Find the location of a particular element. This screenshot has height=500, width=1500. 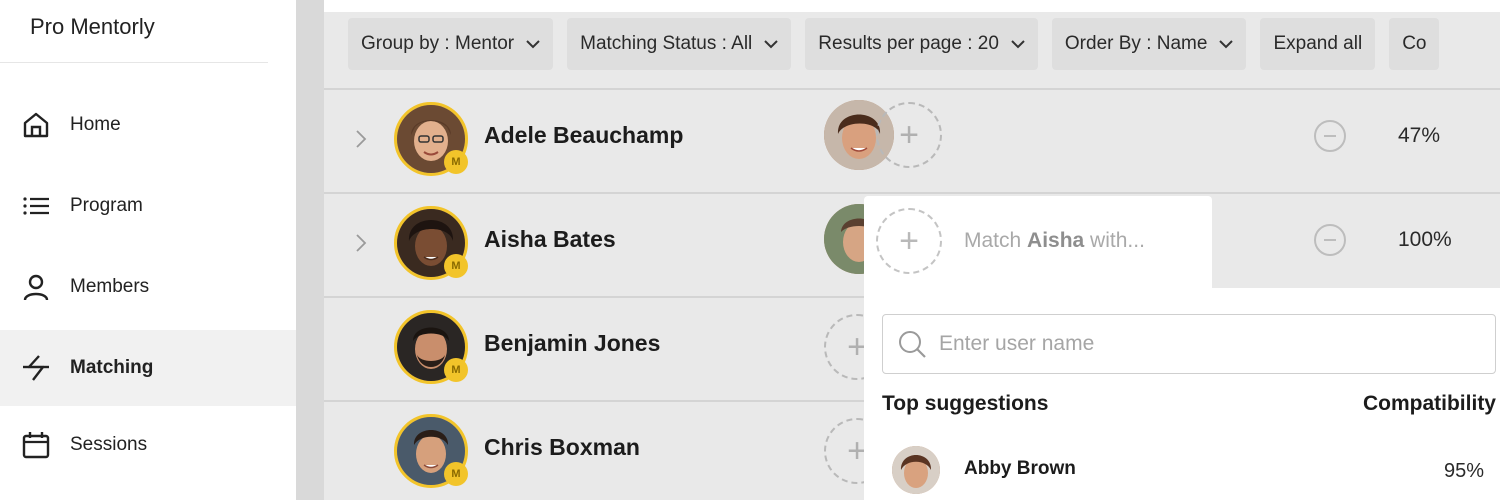

top-suggestions-heading: Top suggestions is located at coordinates (965, 403).